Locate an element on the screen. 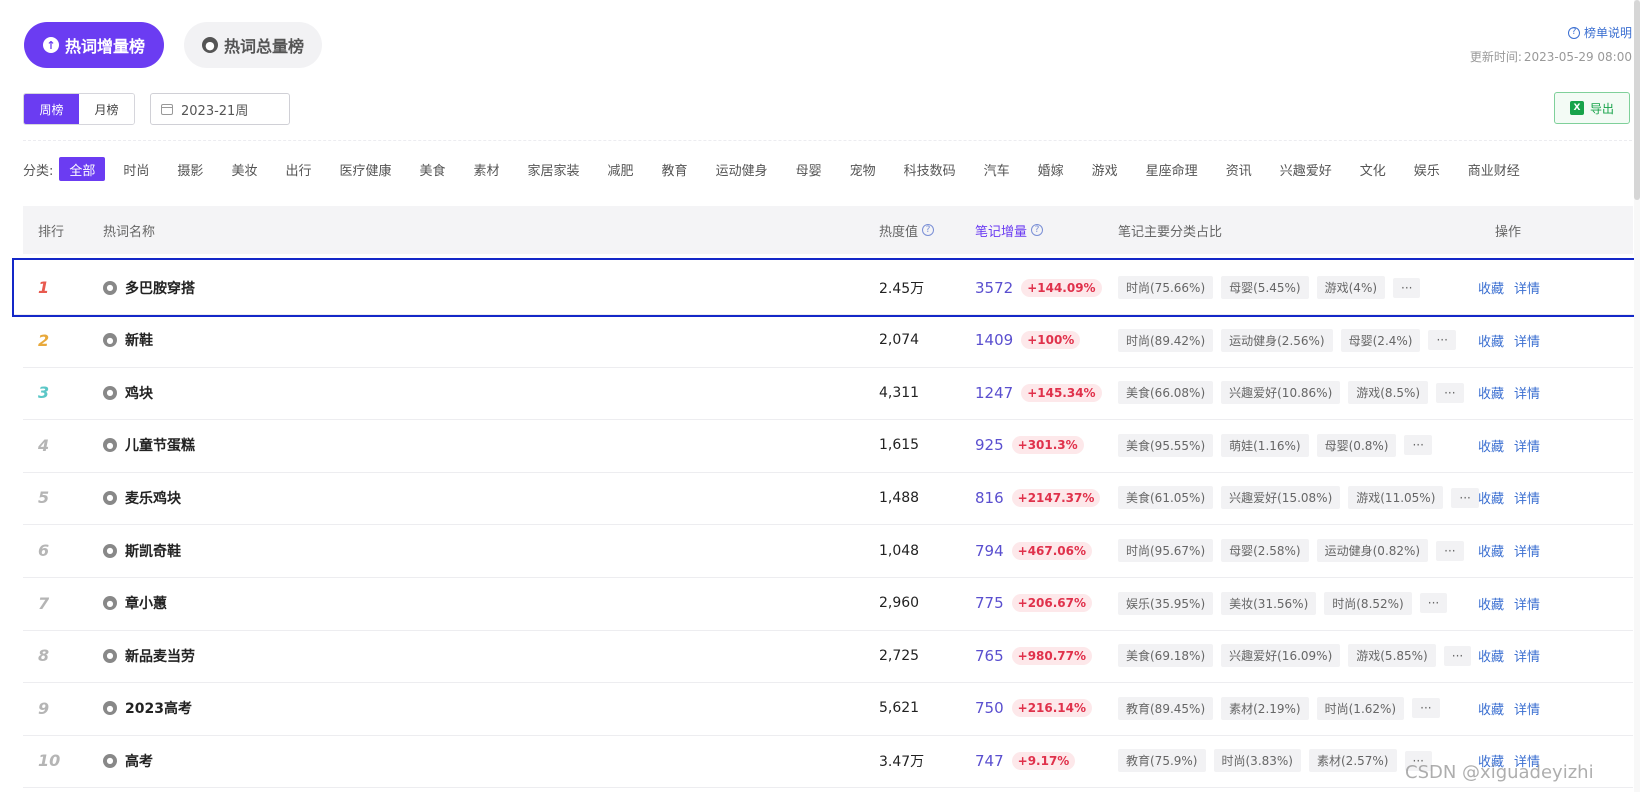 This screenshot has width=1642, height=792. category-21: 文化 is located at coordinates (1373, 169).